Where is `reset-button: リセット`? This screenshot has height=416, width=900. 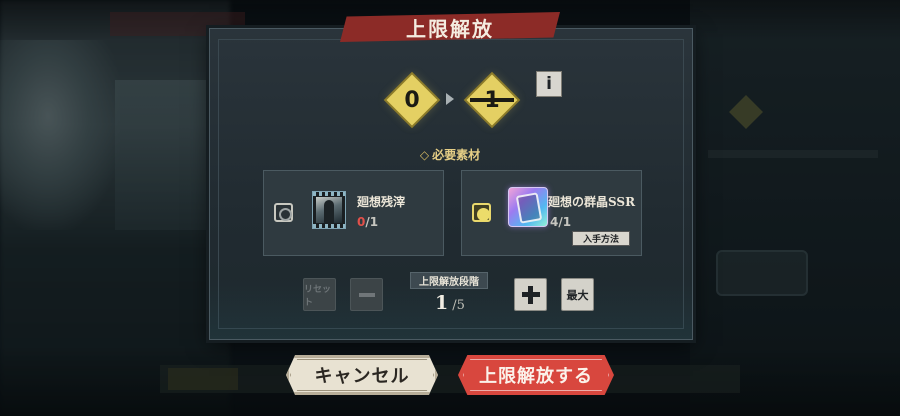 reset-button: リセット is located at coordinates (319, 294).